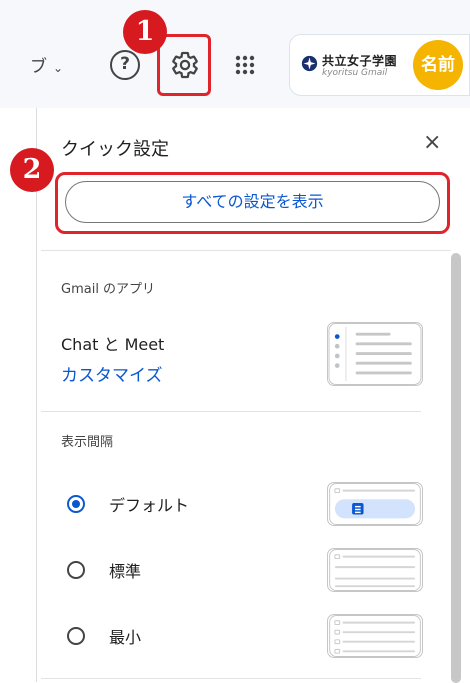 The height and width of the screenshot is (683, 470). What do you see at coordinates (115, 149) in the screenshot?
I see `panel-title: クイック設定` at bounding box center [115, 149].